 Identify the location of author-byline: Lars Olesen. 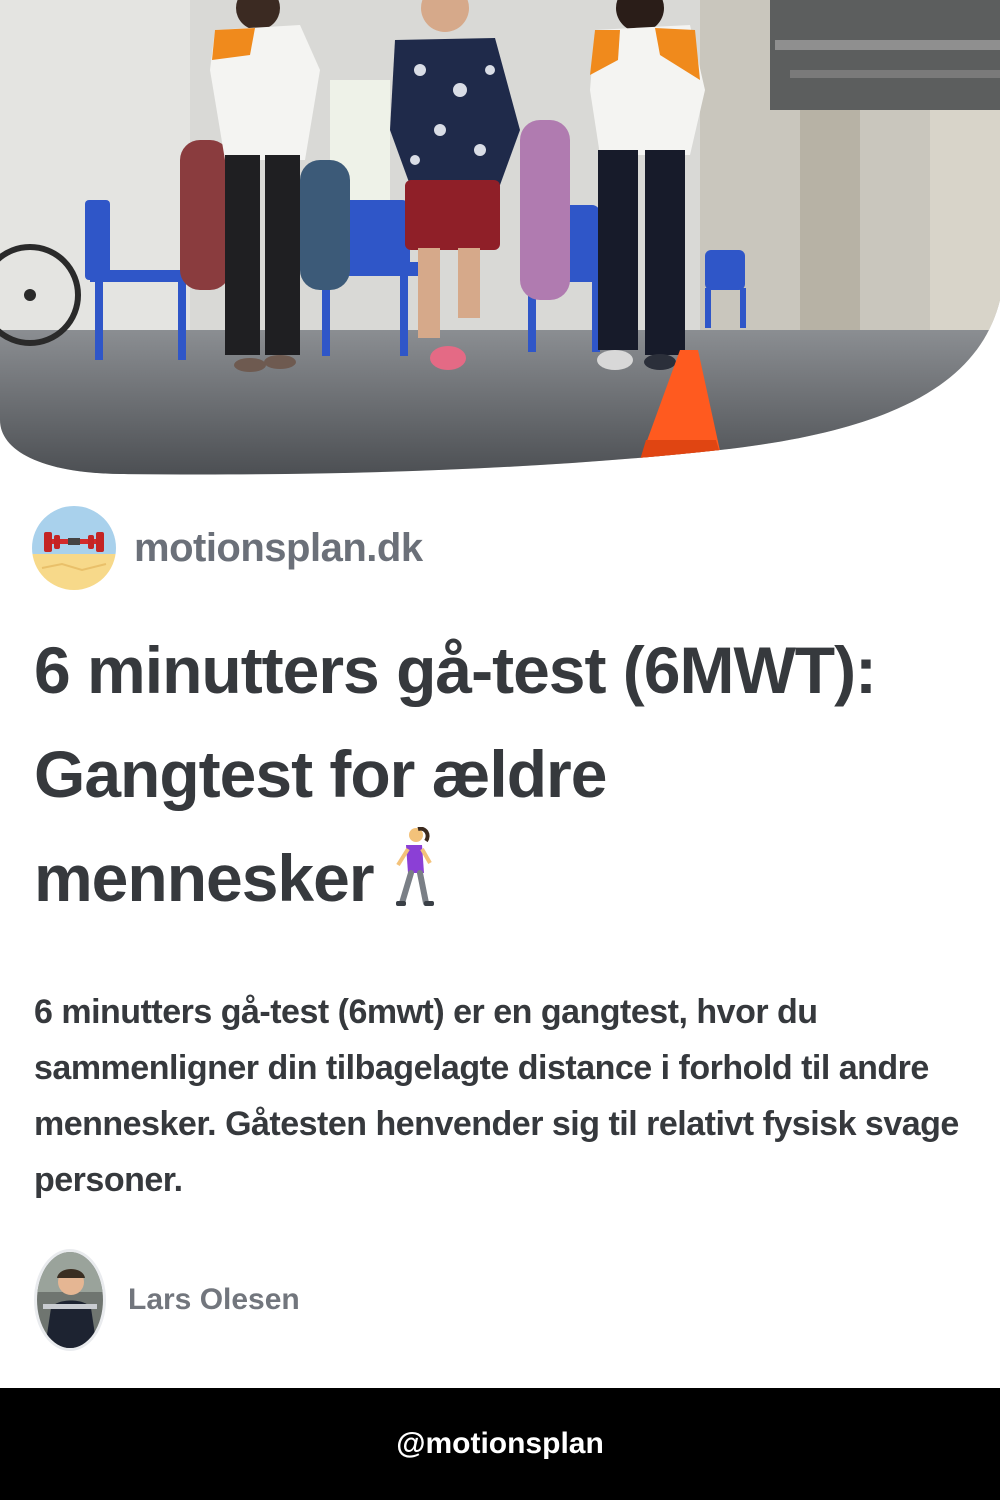
(167, 1300).